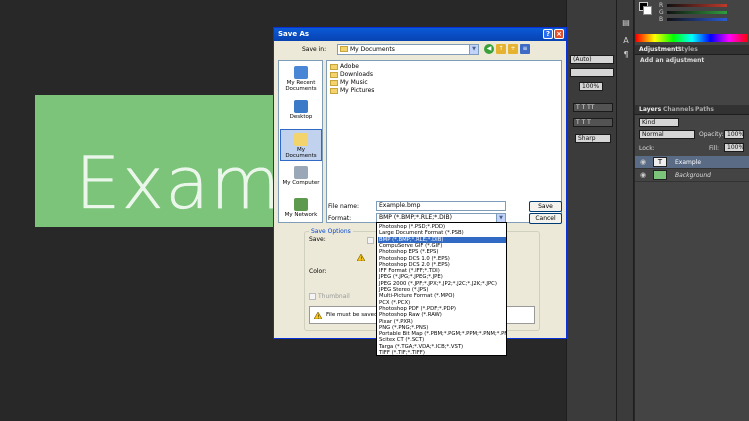 This screenshot has height=421, width=749. I want to click on list-item: My Pictures, so click(352, 91).